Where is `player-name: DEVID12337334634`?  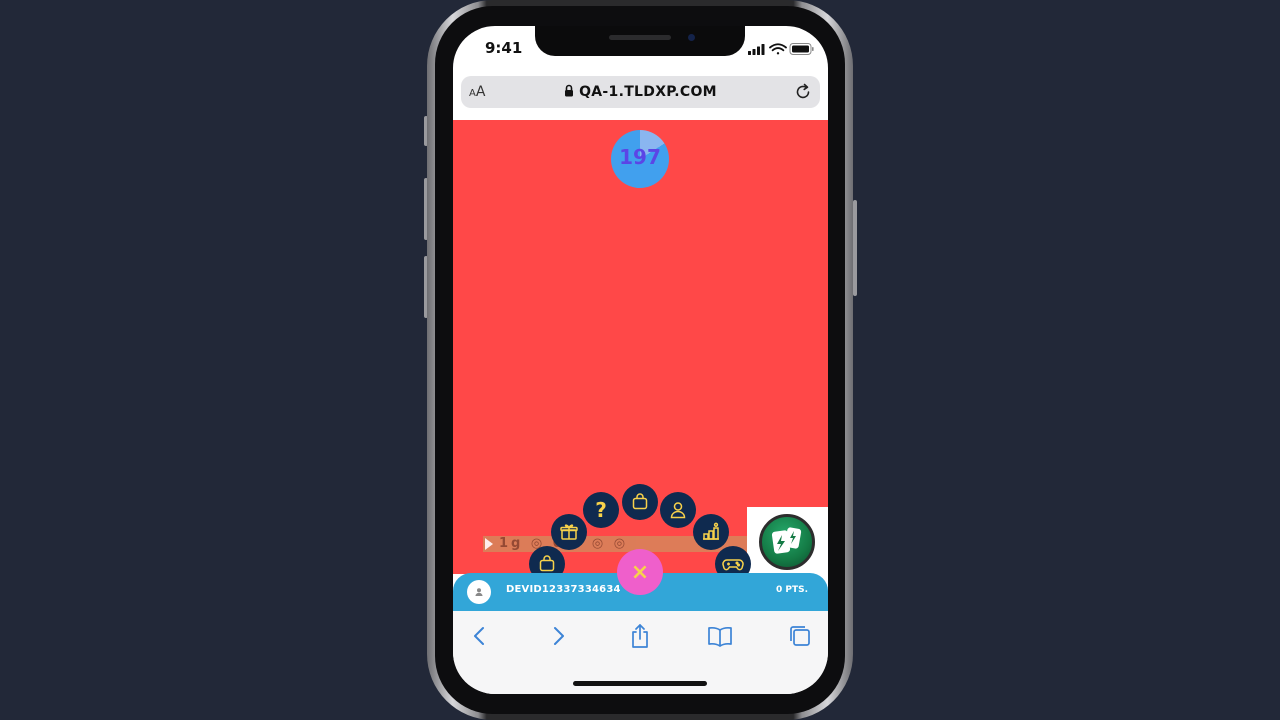 player-name: DEVID12337334634 is located at coordinates (563, 589).